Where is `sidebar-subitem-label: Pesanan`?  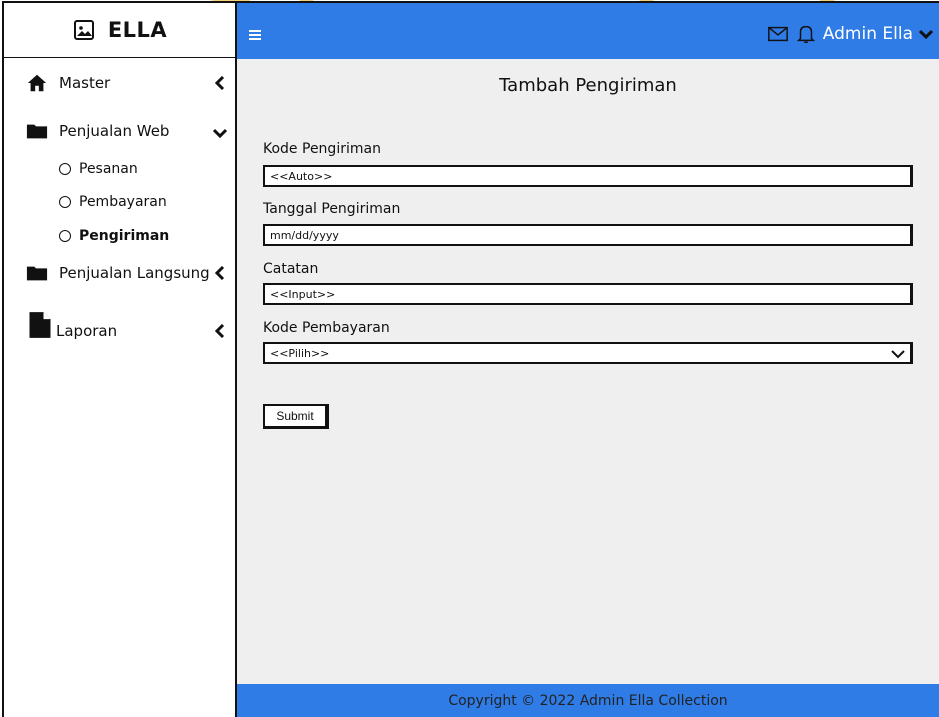
sidebar-subitem-label: Pesanan is located at coordinates (108, 169).